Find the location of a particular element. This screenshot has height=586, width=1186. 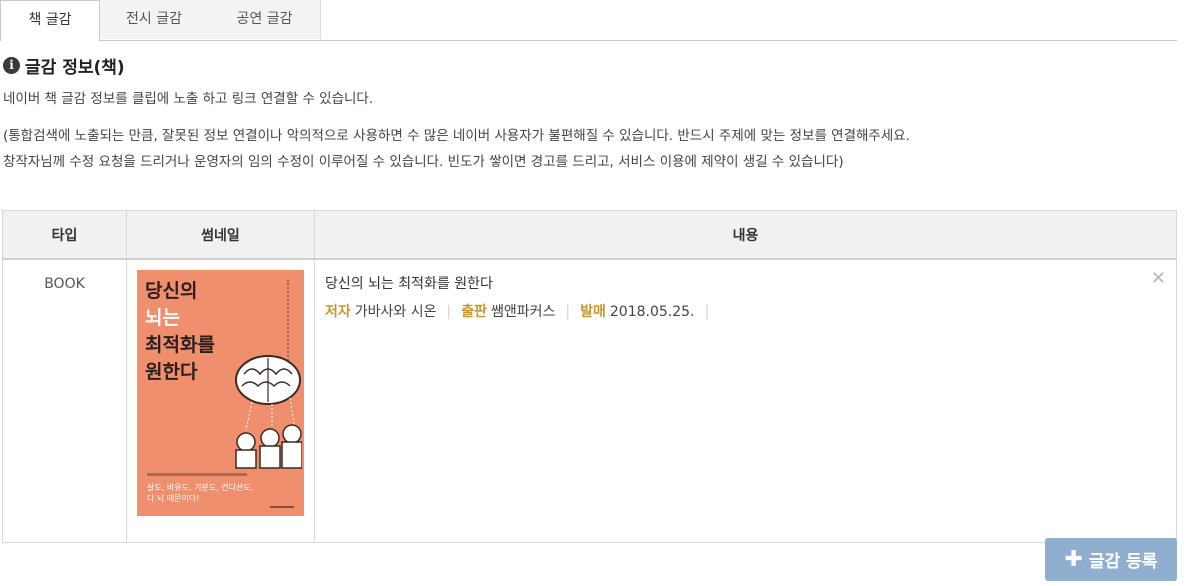

cover-footer: 살도, 비유도, 기분도, 건디션도, 다 뇌 때문이다! is located at coordinates (200, 493).